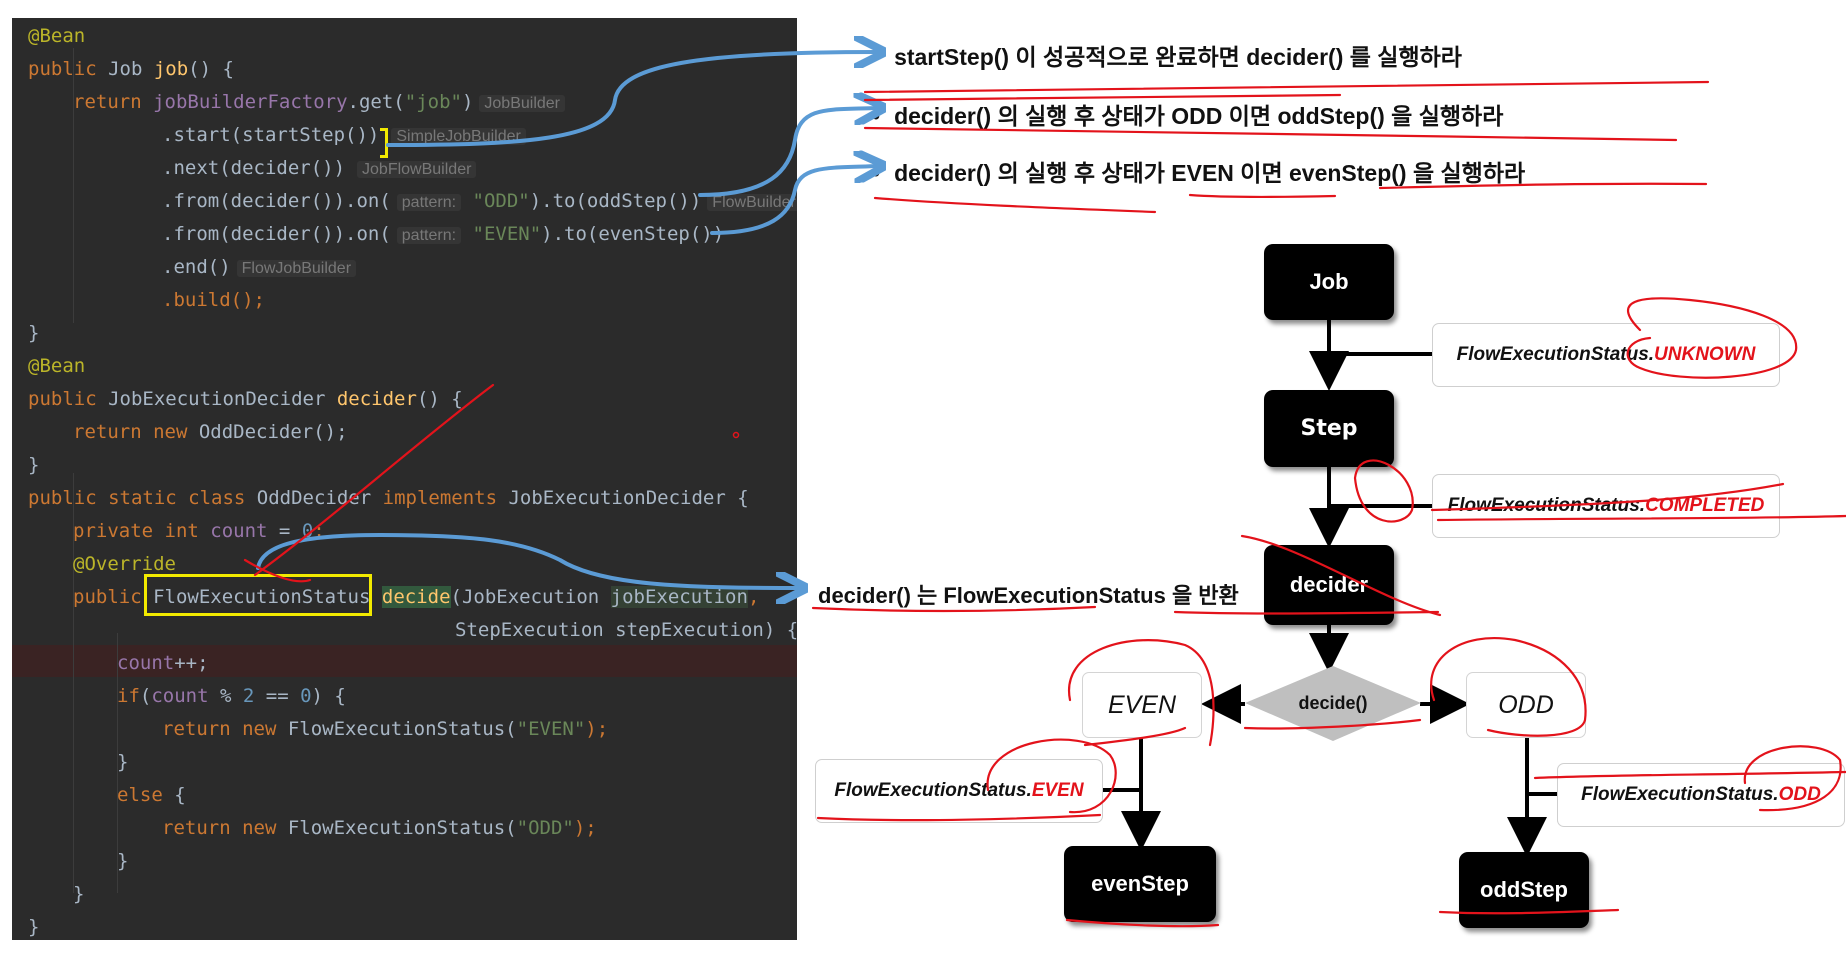  Describe the element at coordinates (1529, 911) in the screenshot. I see `red-underline-oddstep` at that location.